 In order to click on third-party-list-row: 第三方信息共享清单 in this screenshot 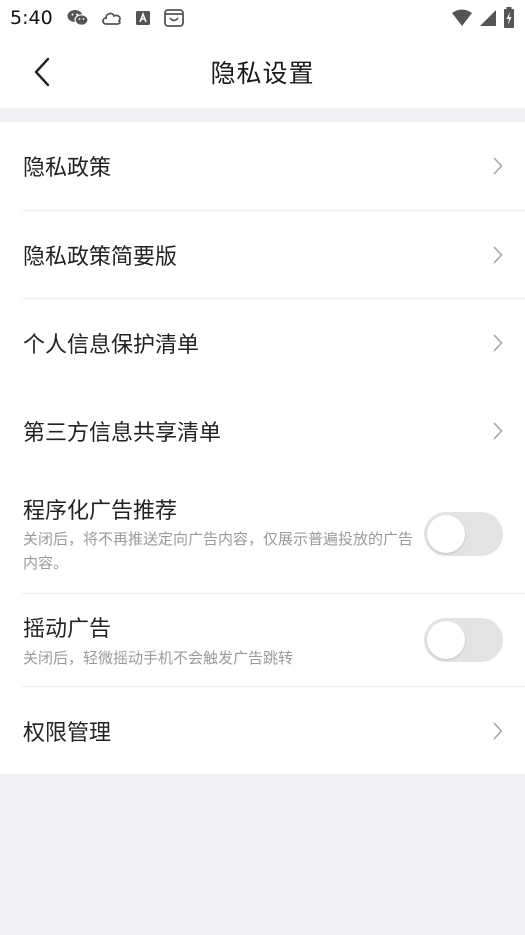, I will do `click(262, 431)`.